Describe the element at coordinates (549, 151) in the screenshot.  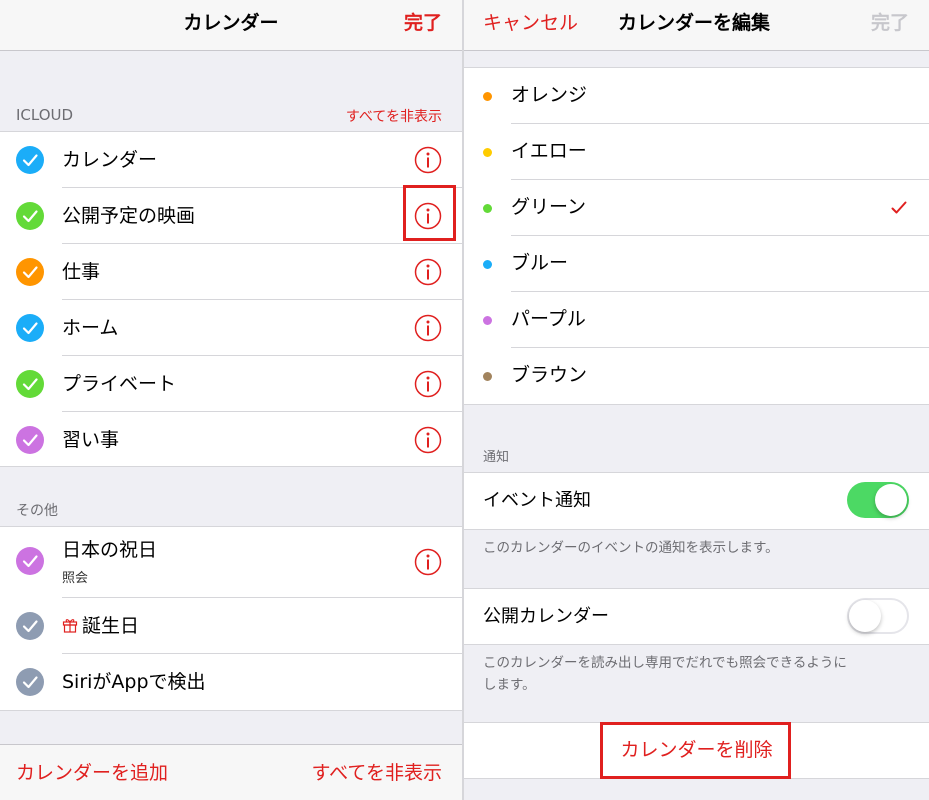
I see `color-name: イエロー` at that location.